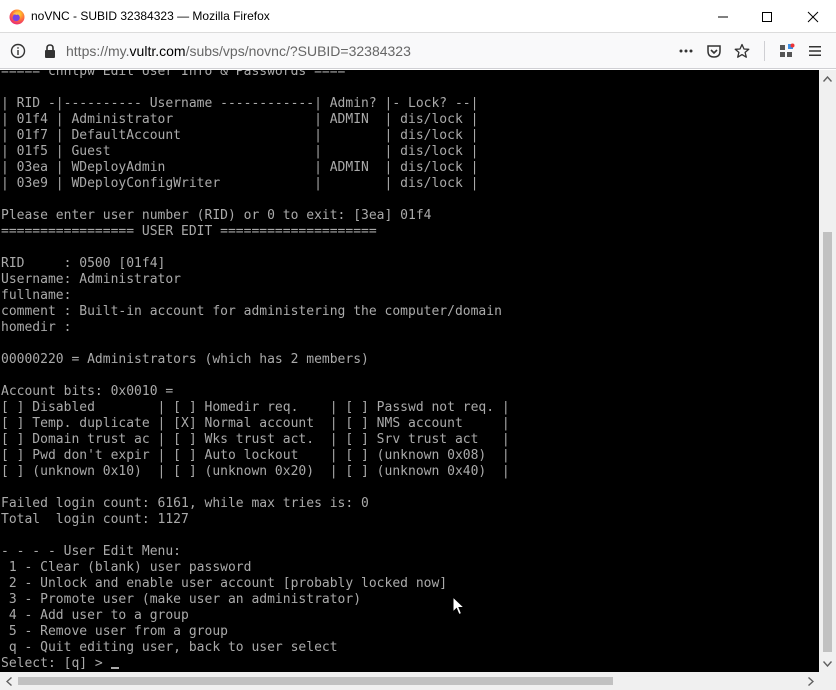 This screenshot has width=836, height=690. I want to click on page-actions-button, so click(686, 51).